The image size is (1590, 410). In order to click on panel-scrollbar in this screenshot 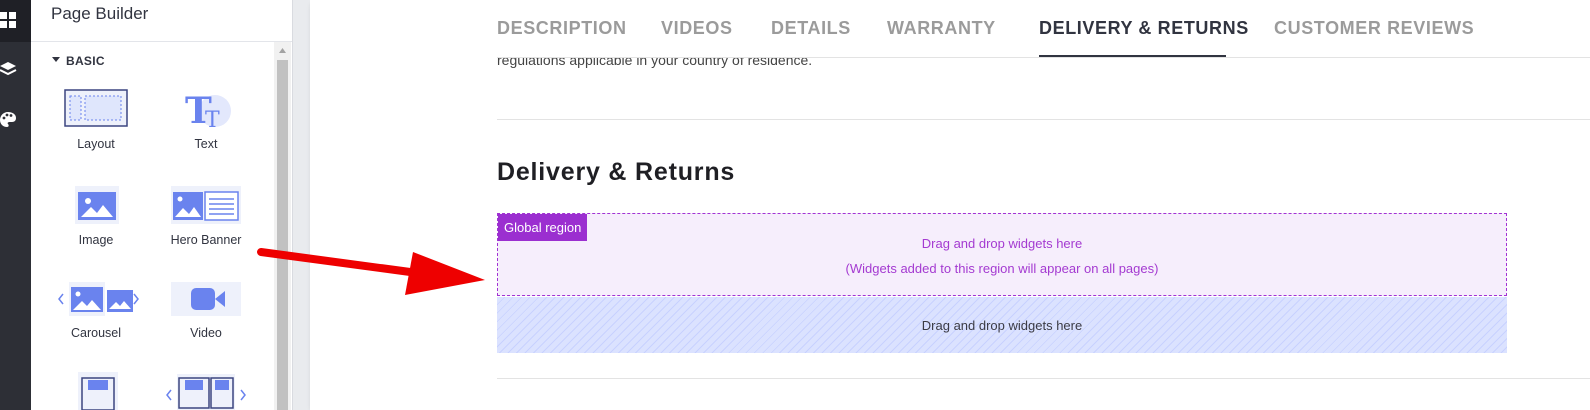, I will do `click(282, 226)`.